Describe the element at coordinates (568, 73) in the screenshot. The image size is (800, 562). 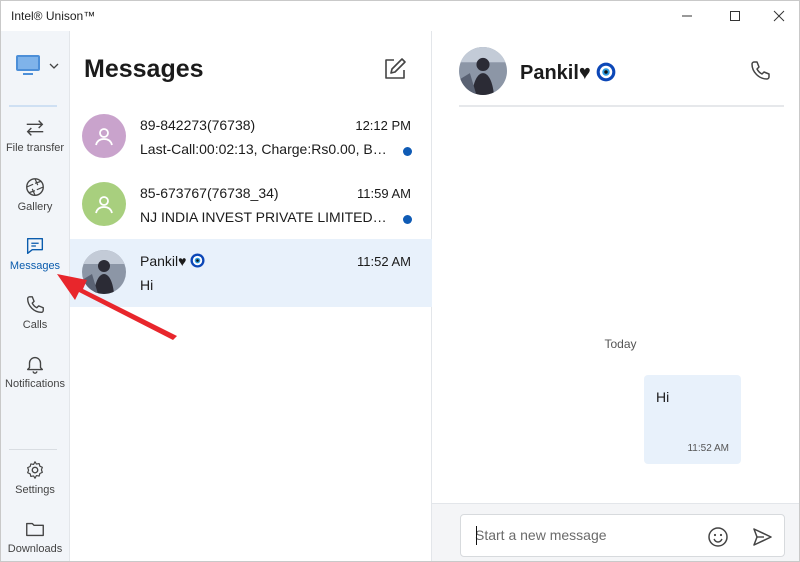
I see `chat-contact-name: Pankil♥` at that location.